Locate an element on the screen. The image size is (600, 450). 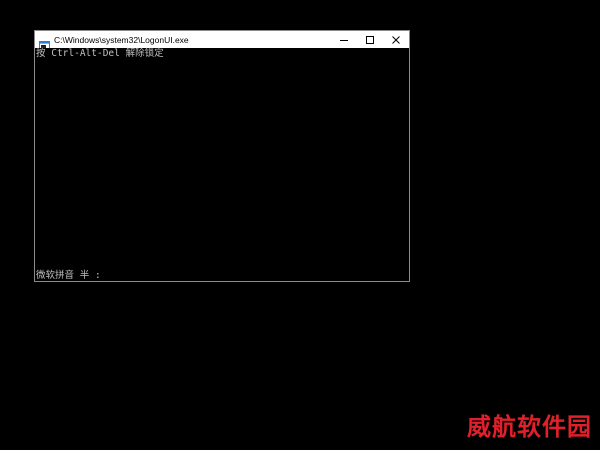
close-button is located at coordinates (396, 39).